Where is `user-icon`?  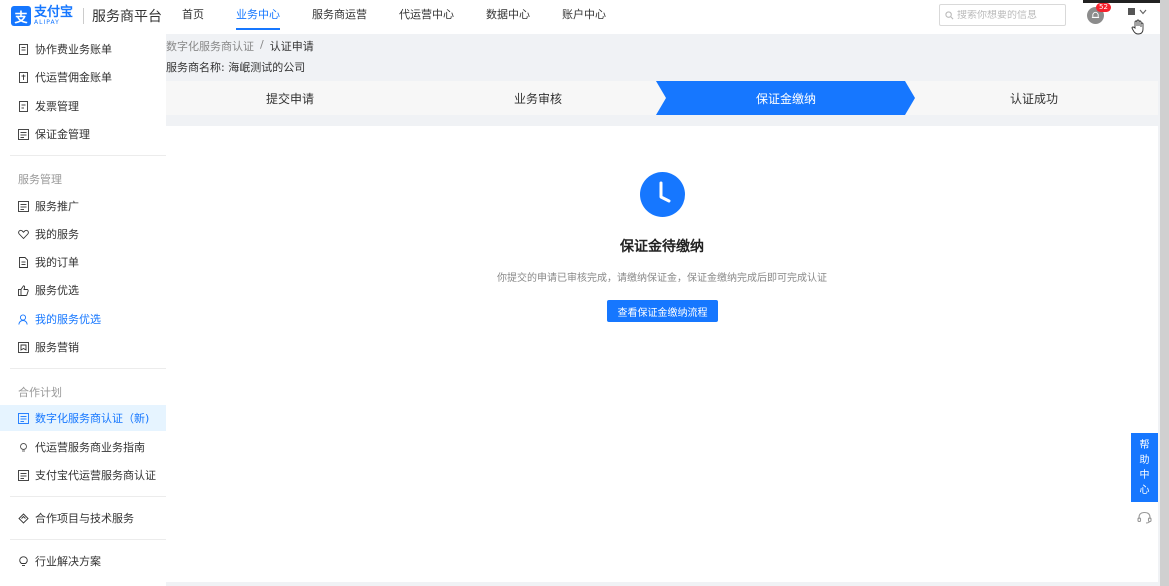 user-icon is located at coordinates (23, 319).